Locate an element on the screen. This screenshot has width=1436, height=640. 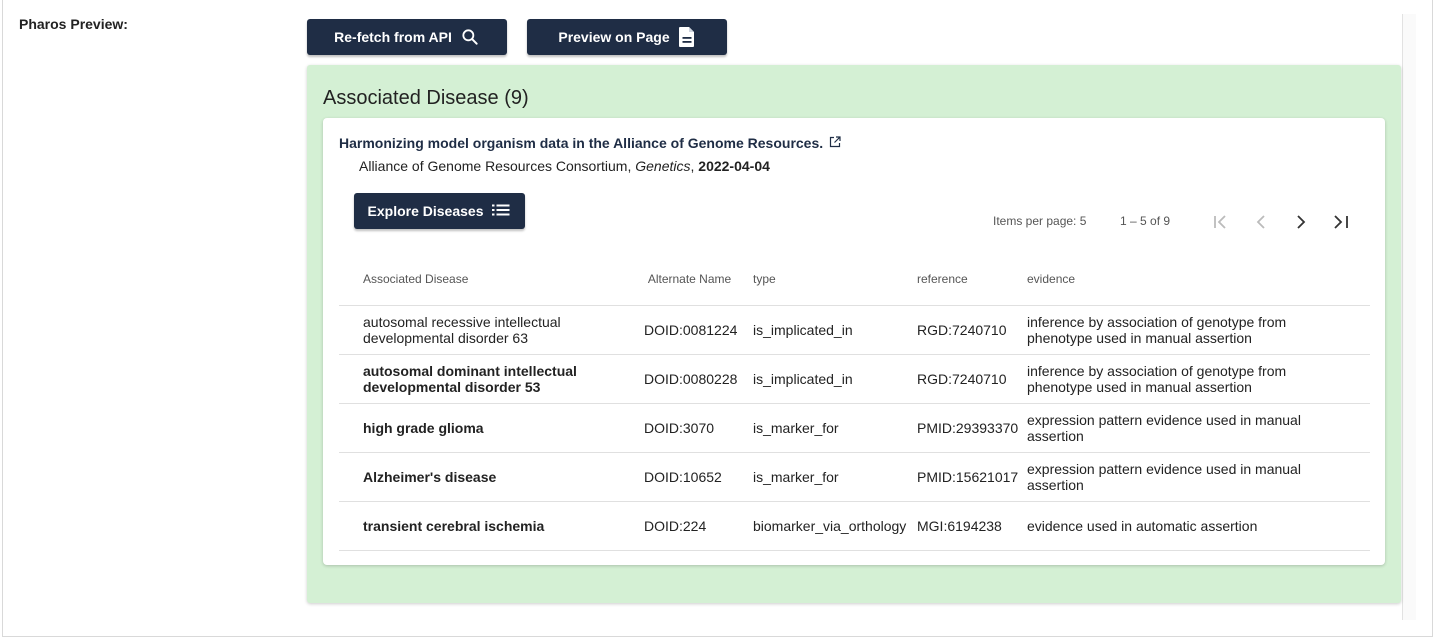
items-per-page: Items per page: 5 is located at coordinates (1039, 221).